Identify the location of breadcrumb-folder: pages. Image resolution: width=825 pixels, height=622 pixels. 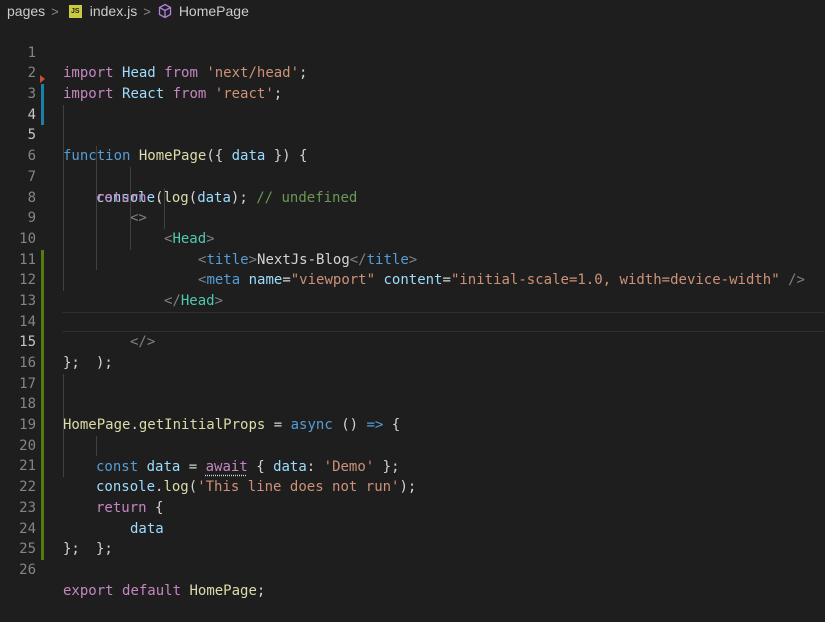
(26, 11).